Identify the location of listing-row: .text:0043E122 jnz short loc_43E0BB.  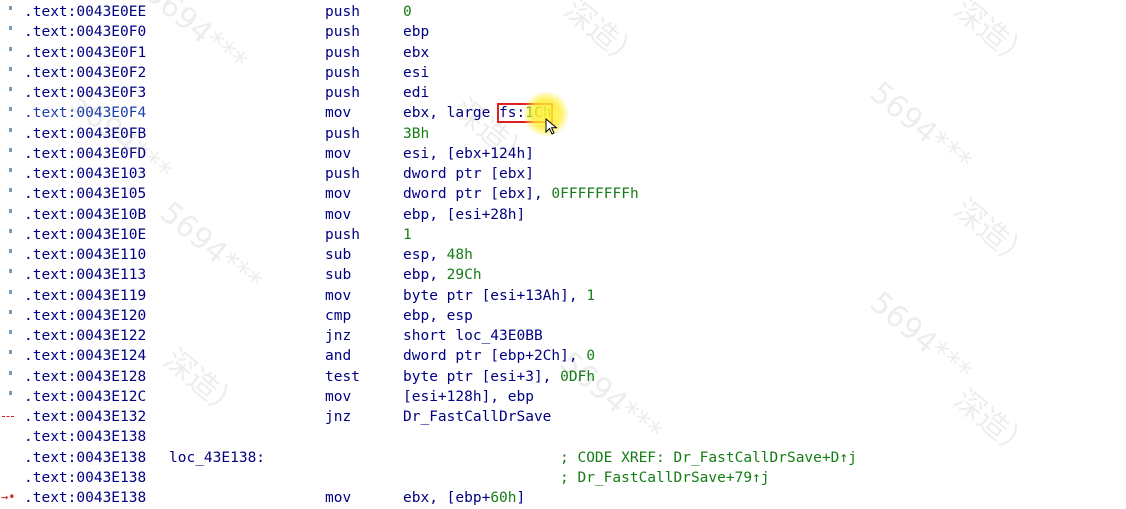
(563, 336).